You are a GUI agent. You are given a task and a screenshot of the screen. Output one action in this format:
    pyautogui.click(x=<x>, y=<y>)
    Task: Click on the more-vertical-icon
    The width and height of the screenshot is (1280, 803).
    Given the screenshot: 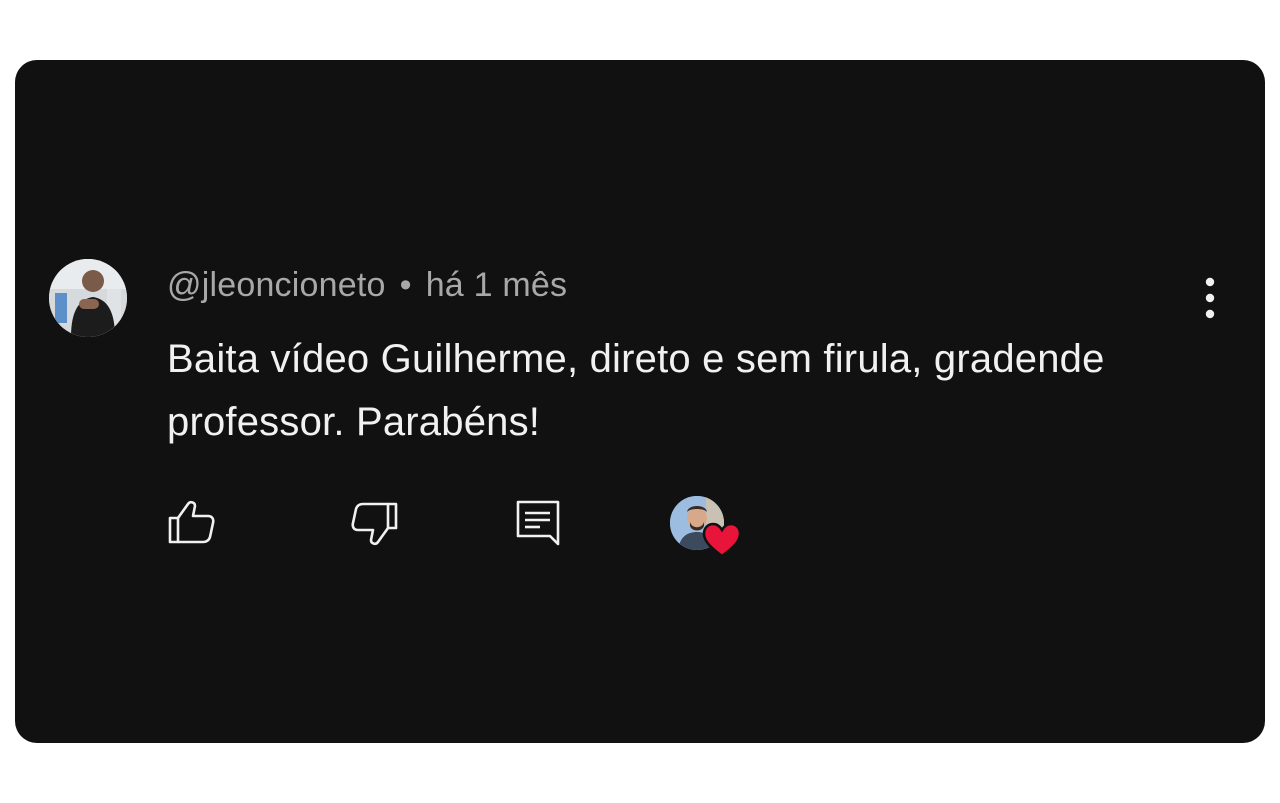 What is the action you would take?
    pyautogui.click(x=1210, y=298)
    